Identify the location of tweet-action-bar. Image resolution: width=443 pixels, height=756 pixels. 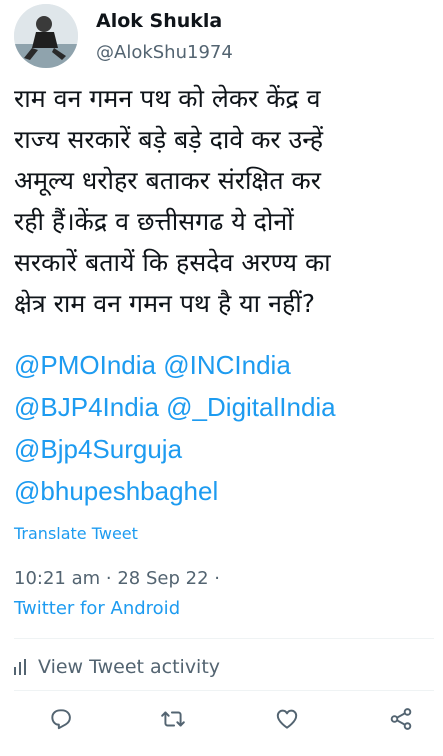
(221, 720).